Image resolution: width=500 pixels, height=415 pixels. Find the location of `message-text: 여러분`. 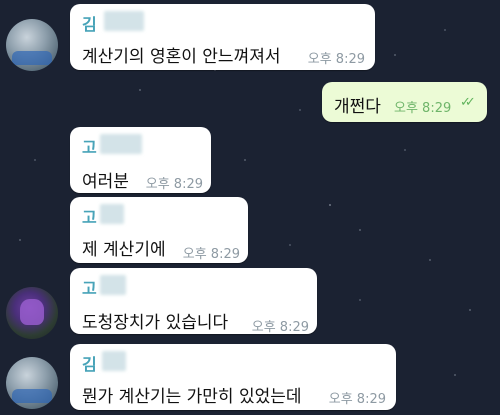

message-text: 여러분 is located at coordinates (105, 182).